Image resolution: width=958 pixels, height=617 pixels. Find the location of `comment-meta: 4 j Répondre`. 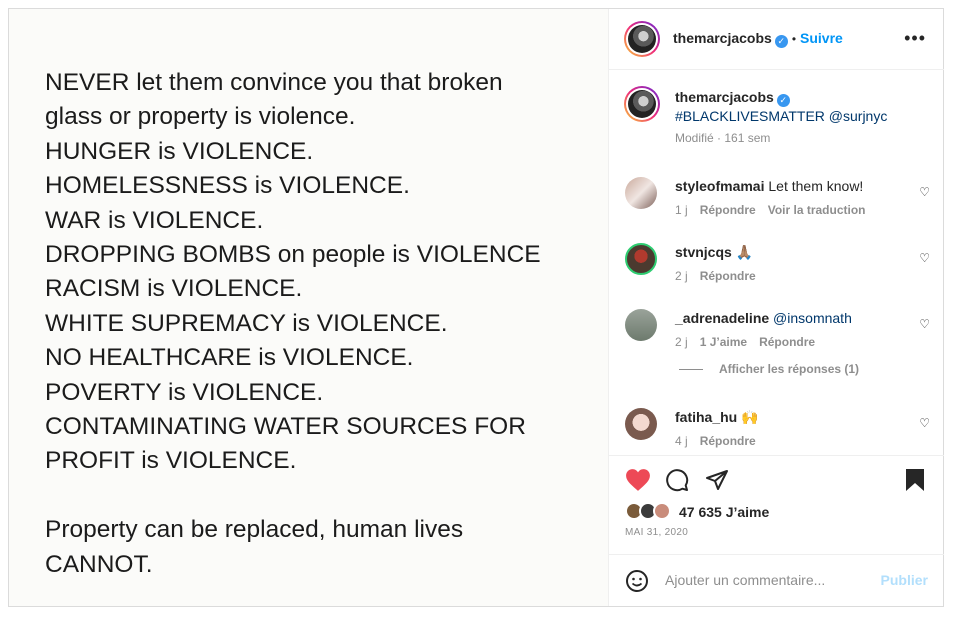

comment-meta: 4 j Répondre is located at coordinates (721, 441).